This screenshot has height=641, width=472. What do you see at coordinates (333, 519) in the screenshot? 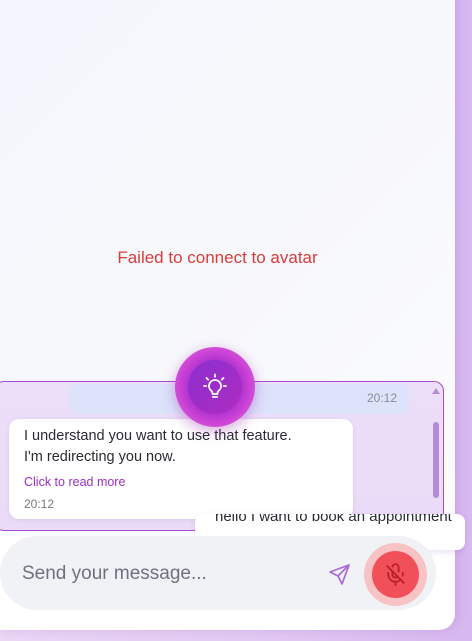
I see `user-message-text: hello I want to book an appointment` at bounding box center [333, 519].